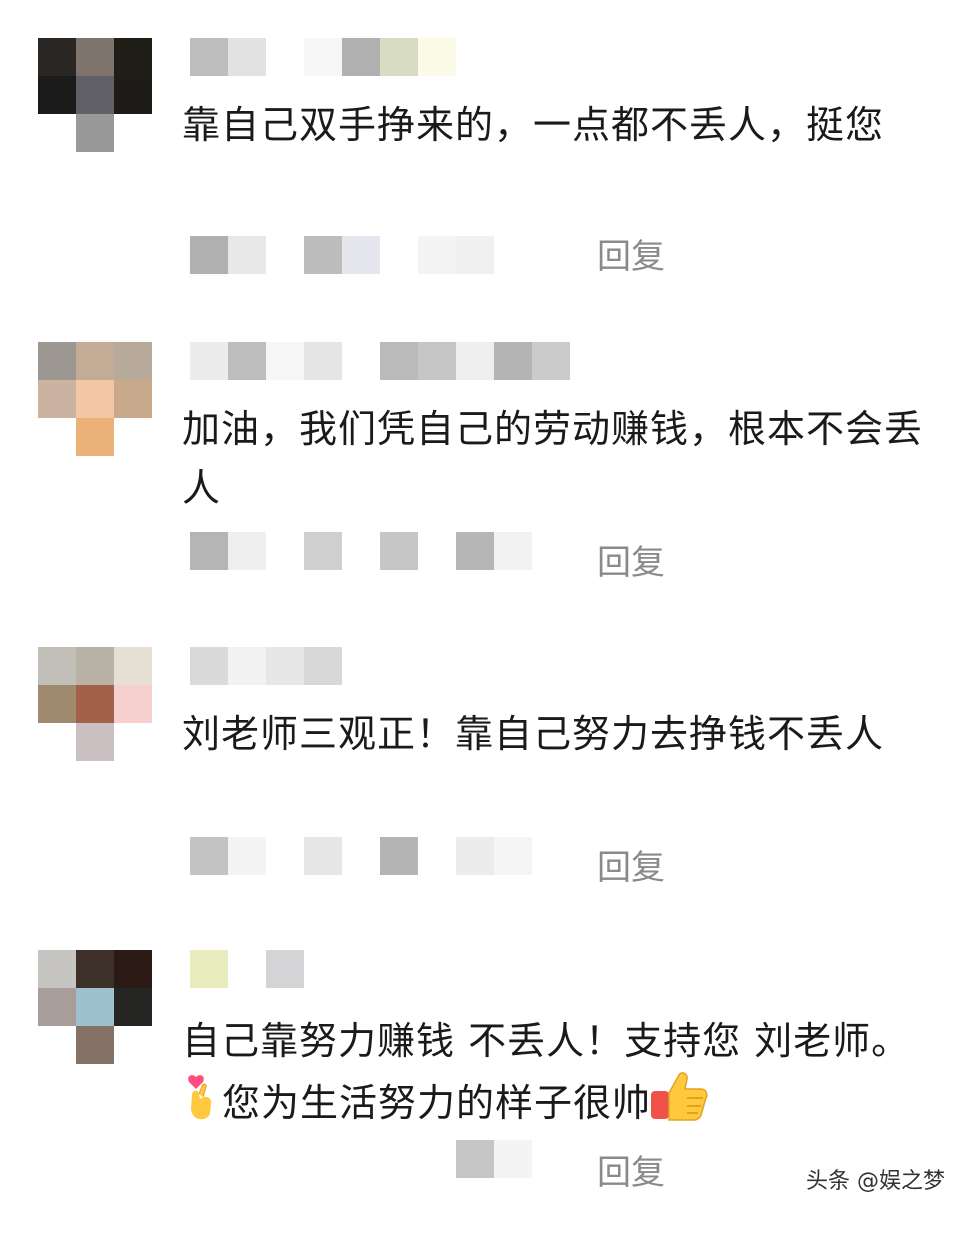 Image resolution: width=969 pixels, height=1250 pixels. What do you see at coordinates (680, 1105) in the screenshot?
I see `thumbs-up-emoji-icon` at bounding box center [680, 1105].